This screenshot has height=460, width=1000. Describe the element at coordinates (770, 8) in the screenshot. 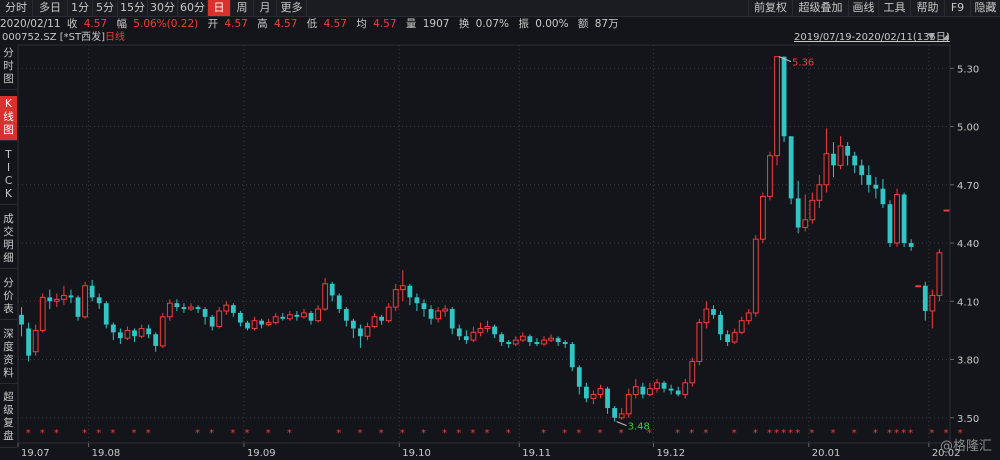

I see `menu-item: 前复权` at that location.